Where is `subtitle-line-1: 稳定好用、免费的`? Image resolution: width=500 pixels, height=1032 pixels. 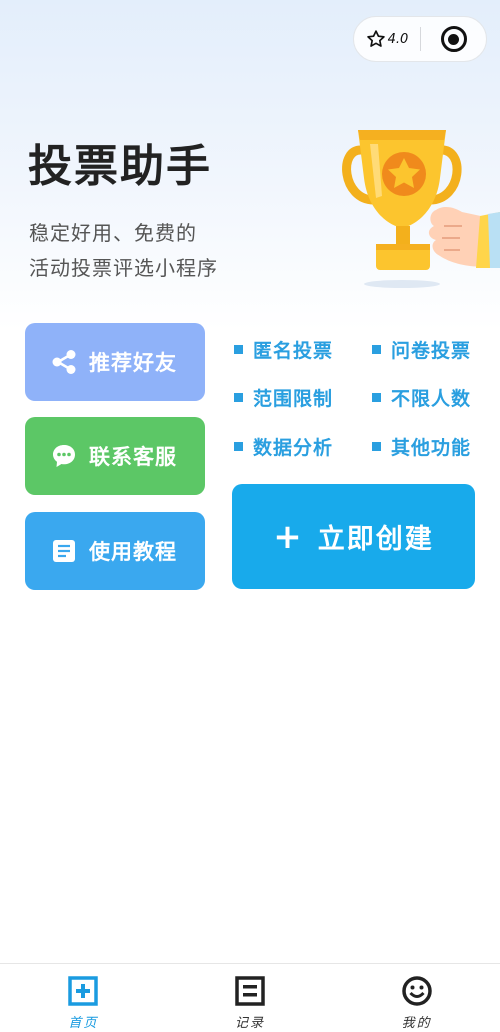 subtitle-line-1: 稳定好用、免费的 is located at coordinates (113, 233).